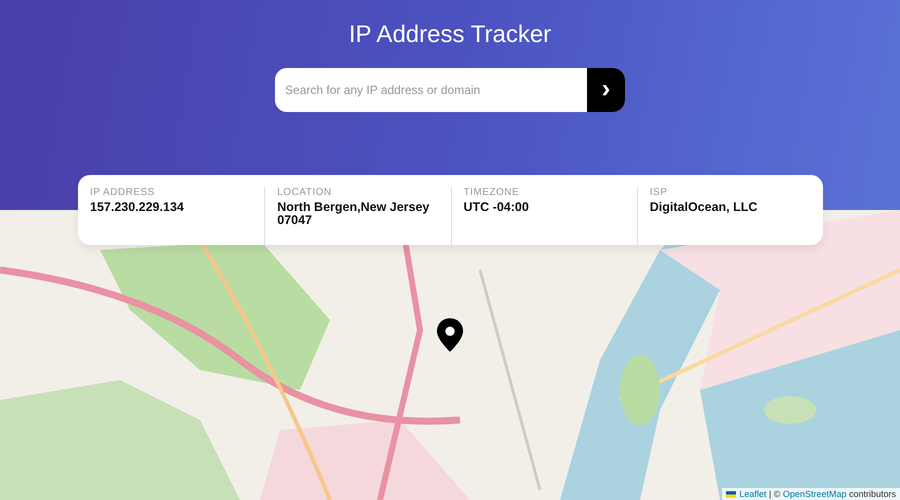  Describe the element at coordinates (353, 214) in the screenshot. I see `info-value: North Bergen,New Jersey 07047` at that location.